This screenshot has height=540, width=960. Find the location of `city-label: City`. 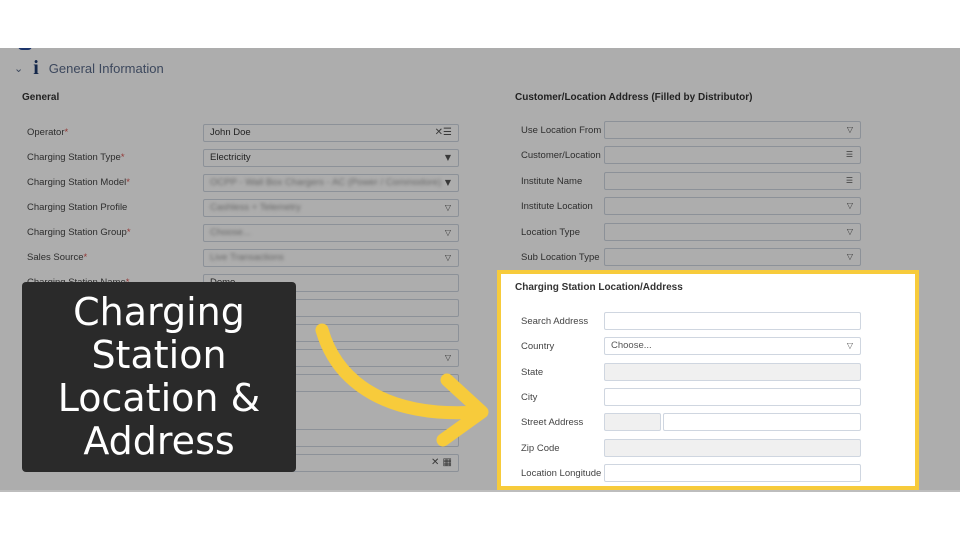

city-label: City is located at coordinates (529, 397).